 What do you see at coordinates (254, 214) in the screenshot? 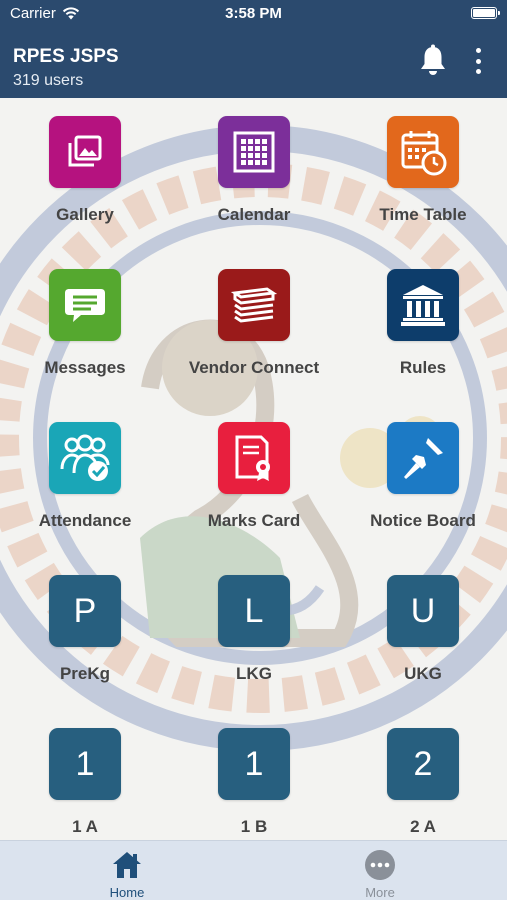
I see `tile-label: Calendar` at bounding box center [254, 214].